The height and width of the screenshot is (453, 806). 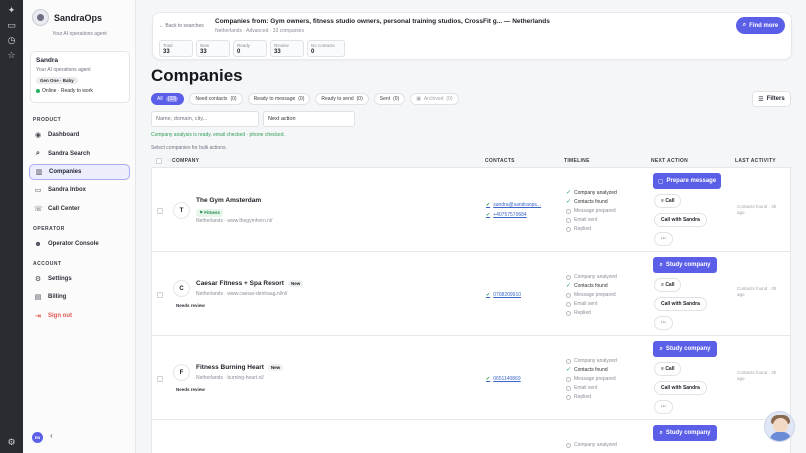 I want to click on timeline-step-label: Replied, so click(x=582, y=397).